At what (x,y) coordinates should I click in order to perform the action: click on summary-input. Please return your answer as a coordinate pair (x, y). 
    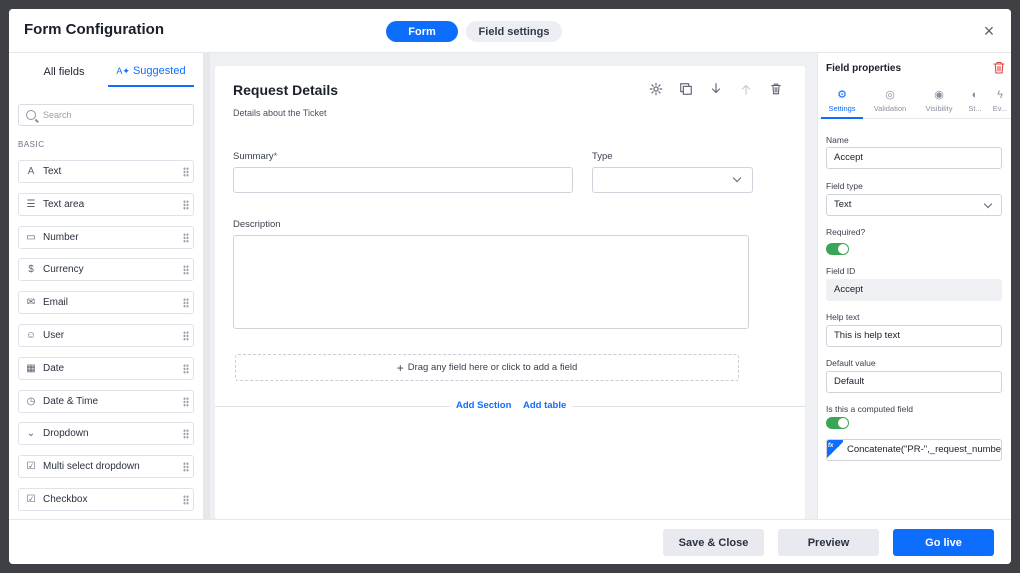
    Looking at the image, I should click on (403, 180).